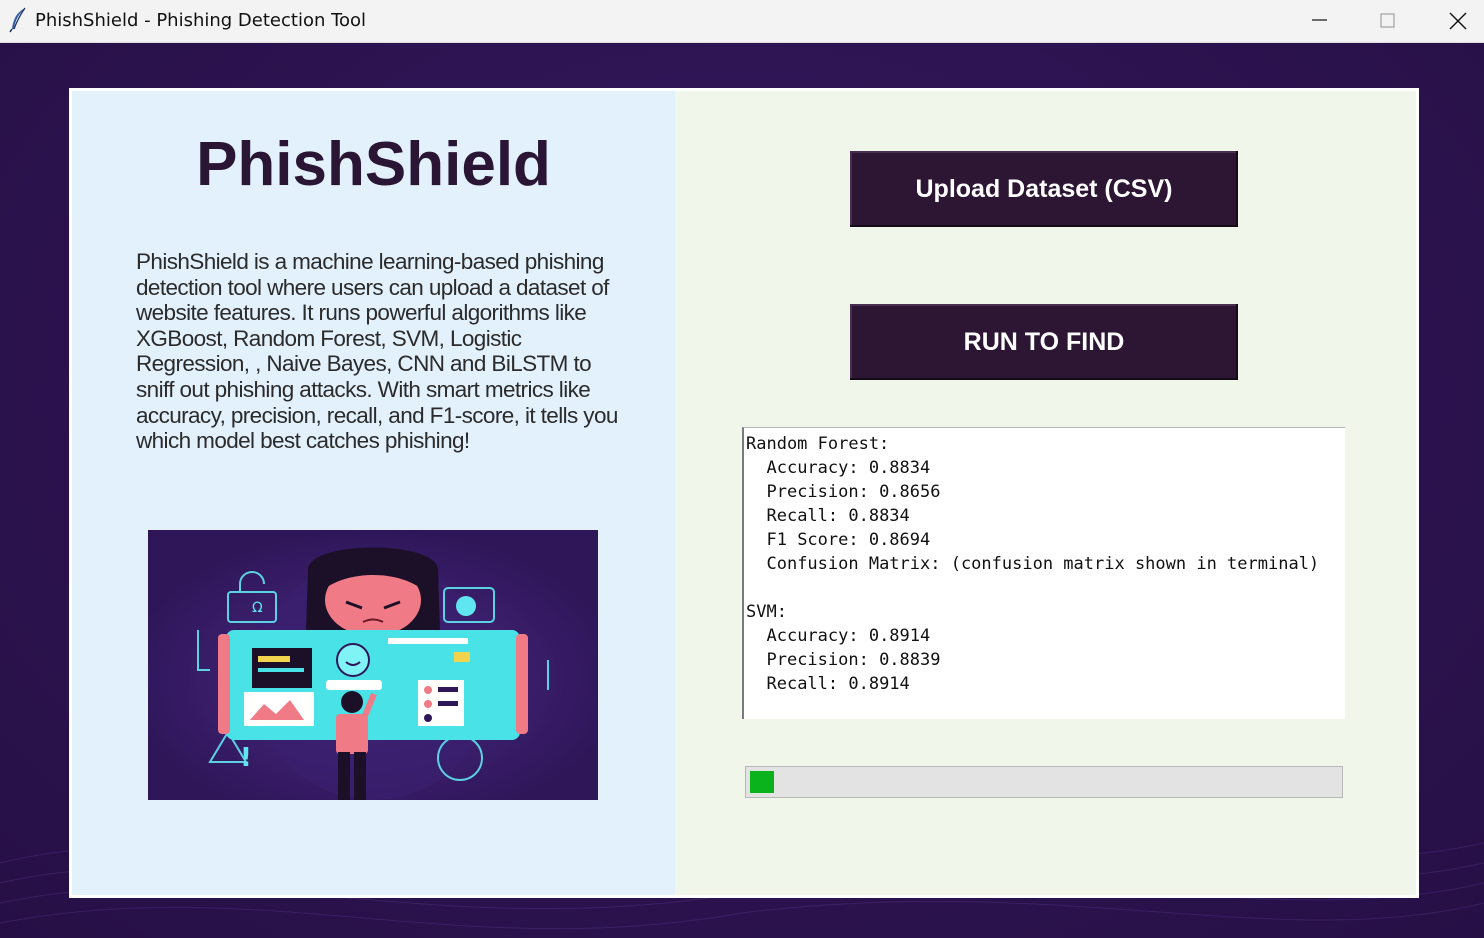 The width and height of the screenshot is (1484, 938). I want to click on minimize-icon, so click(1319, 20).